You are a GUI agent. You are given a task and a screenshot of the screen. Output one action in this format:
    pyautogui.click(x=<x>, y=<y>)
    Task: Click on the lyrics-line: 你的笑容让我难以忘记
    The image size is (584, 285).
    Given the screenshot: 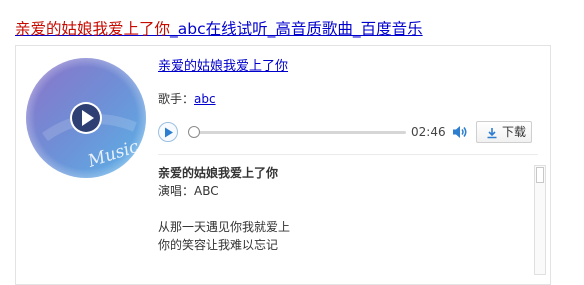 What is the action you would take?
    pyautogui.click(x=218, y=245)
    